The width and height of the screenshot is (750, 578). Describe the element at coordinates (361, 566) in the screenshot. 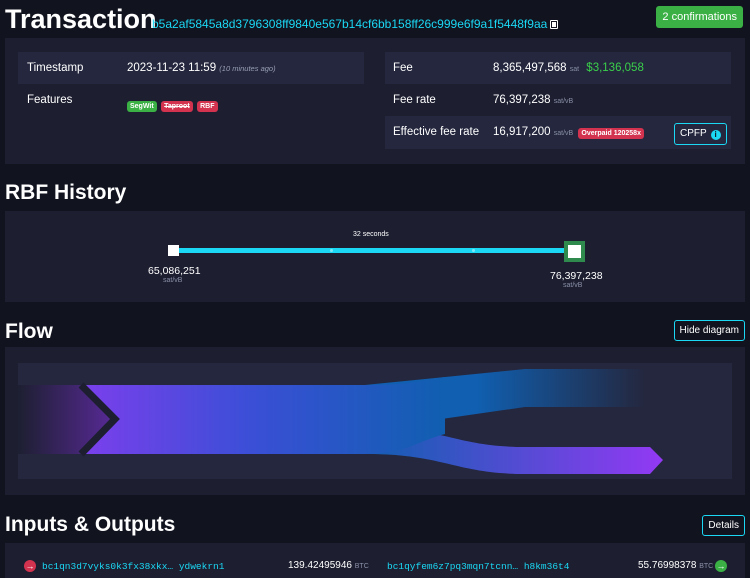

I see `input-amount-unit: BTC` at that location.